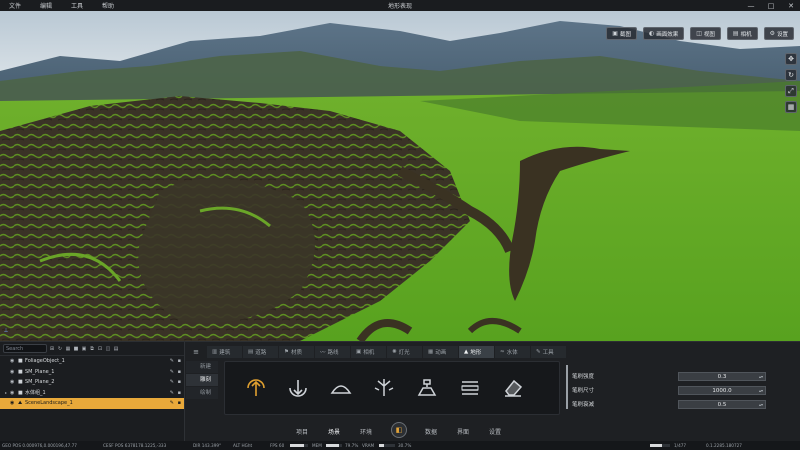 The height and width of the screenshot is (450, 800). What do you see at coordinates (334, 431) in the screenshot?
I see `mode-scene: 场景` at bounding box center [334, 431].